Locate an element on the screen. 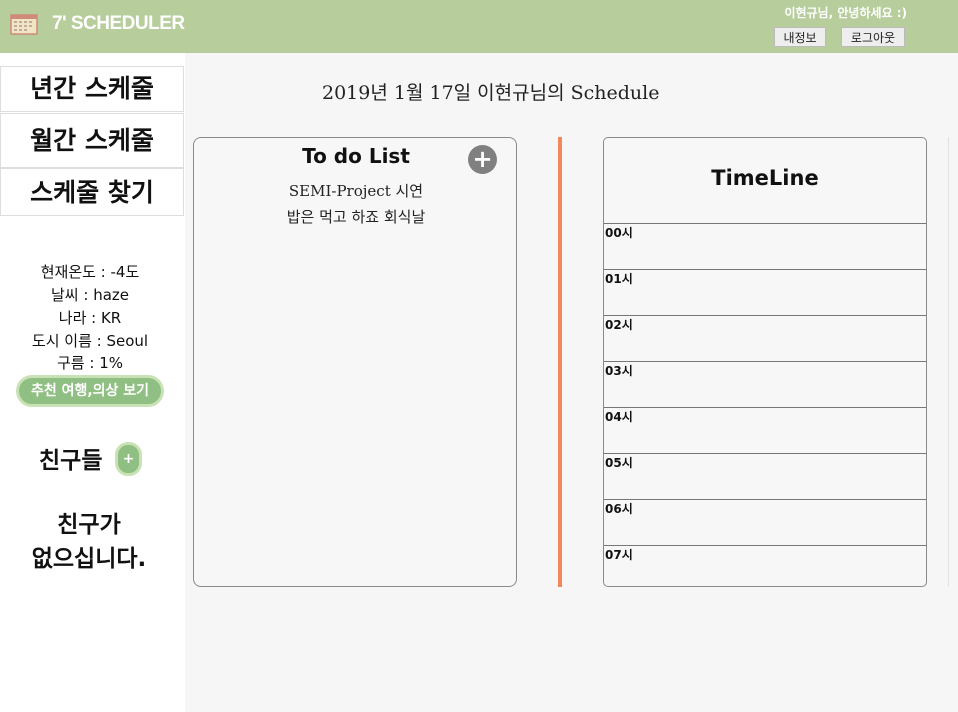  add-friend-button: + is located at coordinates (128, 459).